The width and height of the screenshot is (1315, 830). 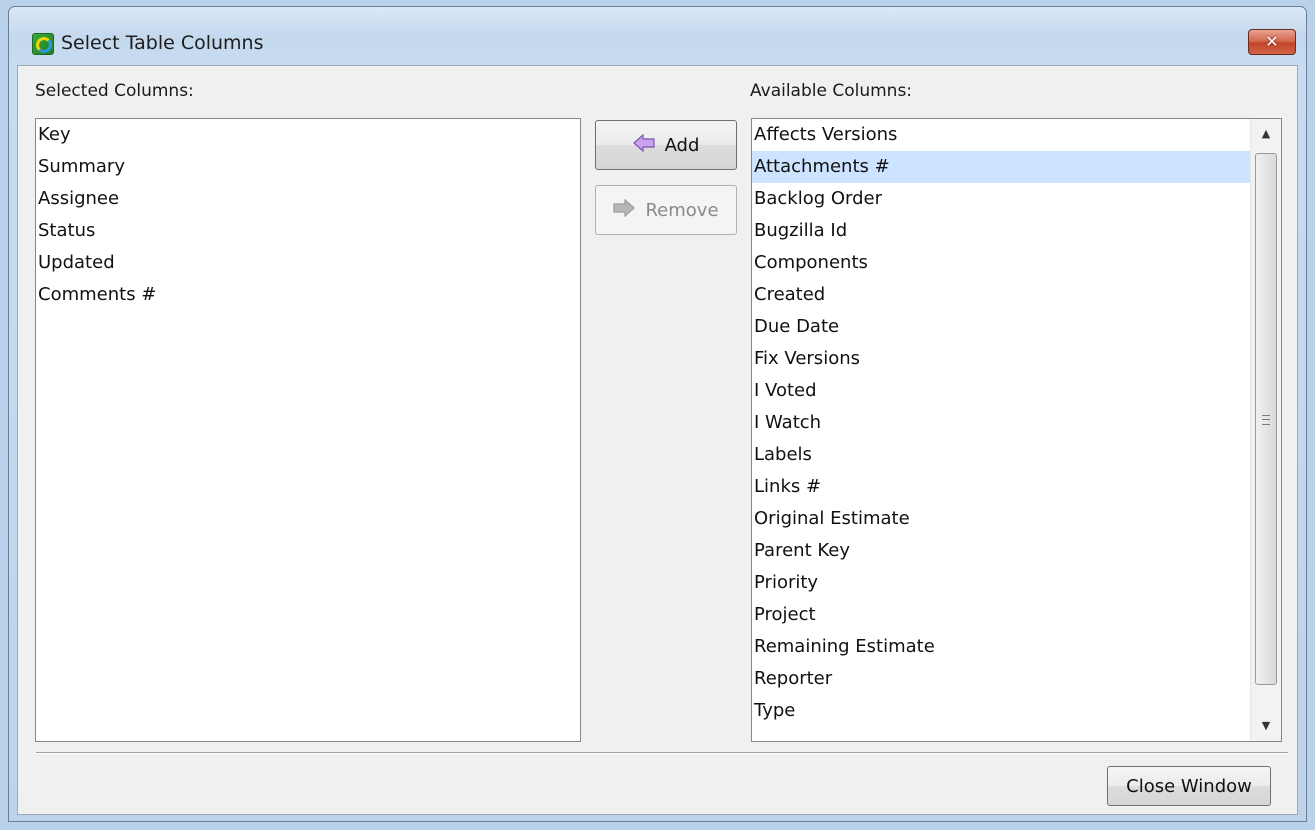 I want to click on window-title: Select Table Columns, so click(x=162, y=43).